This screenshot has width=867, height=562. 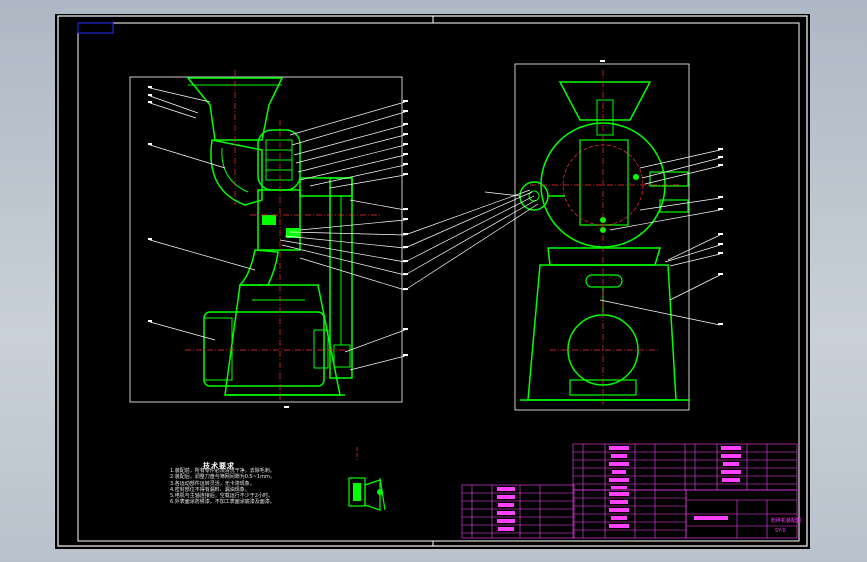 What do you see at coordinates (342, 356) in the screenshot?
I see `motor-pulley` at bounding box center [342, 356].